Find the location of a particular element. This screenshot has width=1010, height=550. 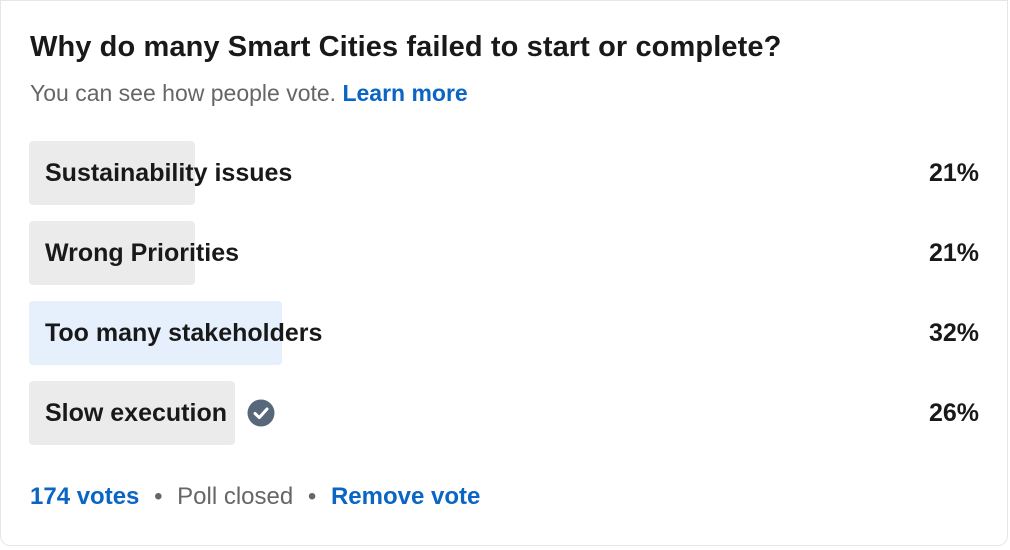

poll-option-label: Too many stakeholders is located at coordinates (183, 333).